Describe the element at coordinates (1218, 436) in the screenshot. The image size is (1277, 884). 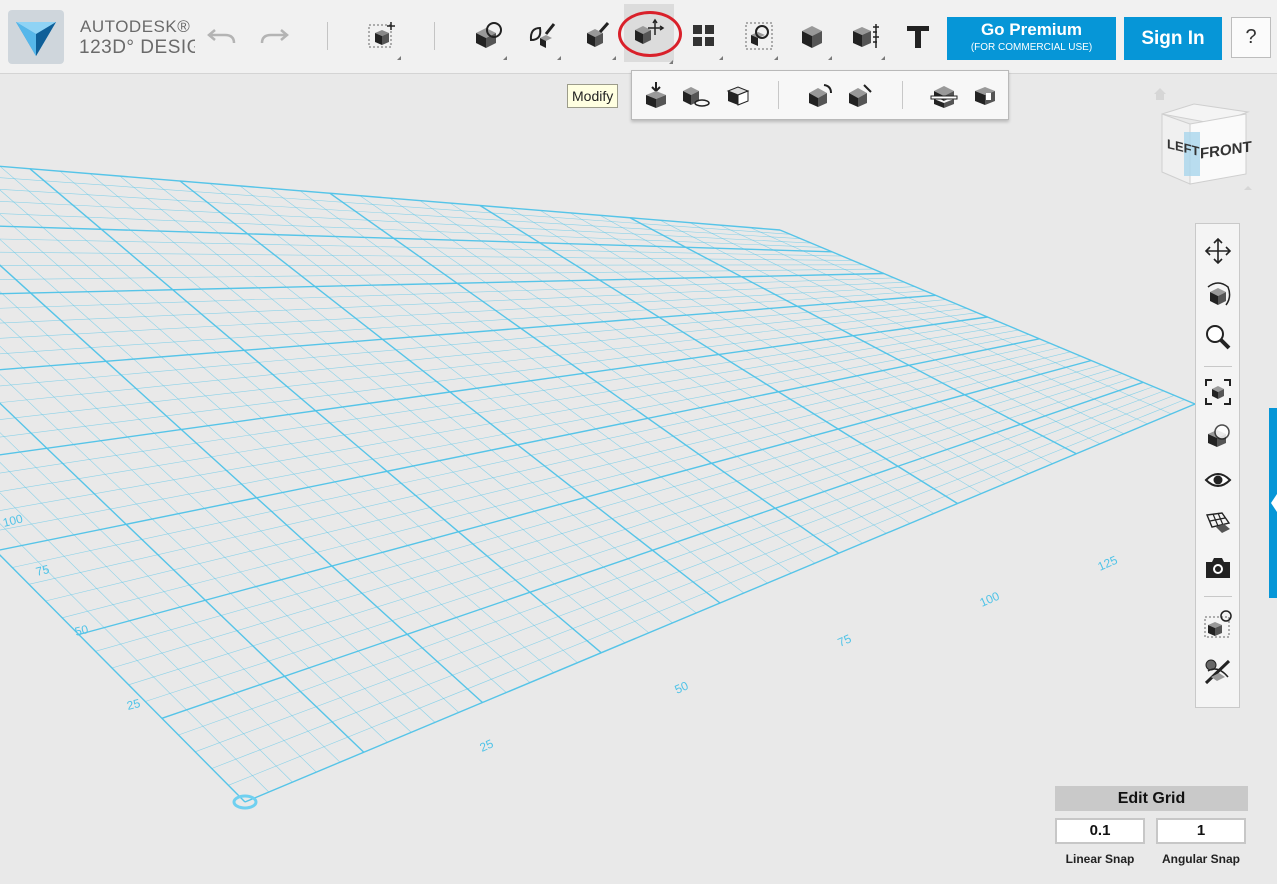
I see `views-icon` at that location.